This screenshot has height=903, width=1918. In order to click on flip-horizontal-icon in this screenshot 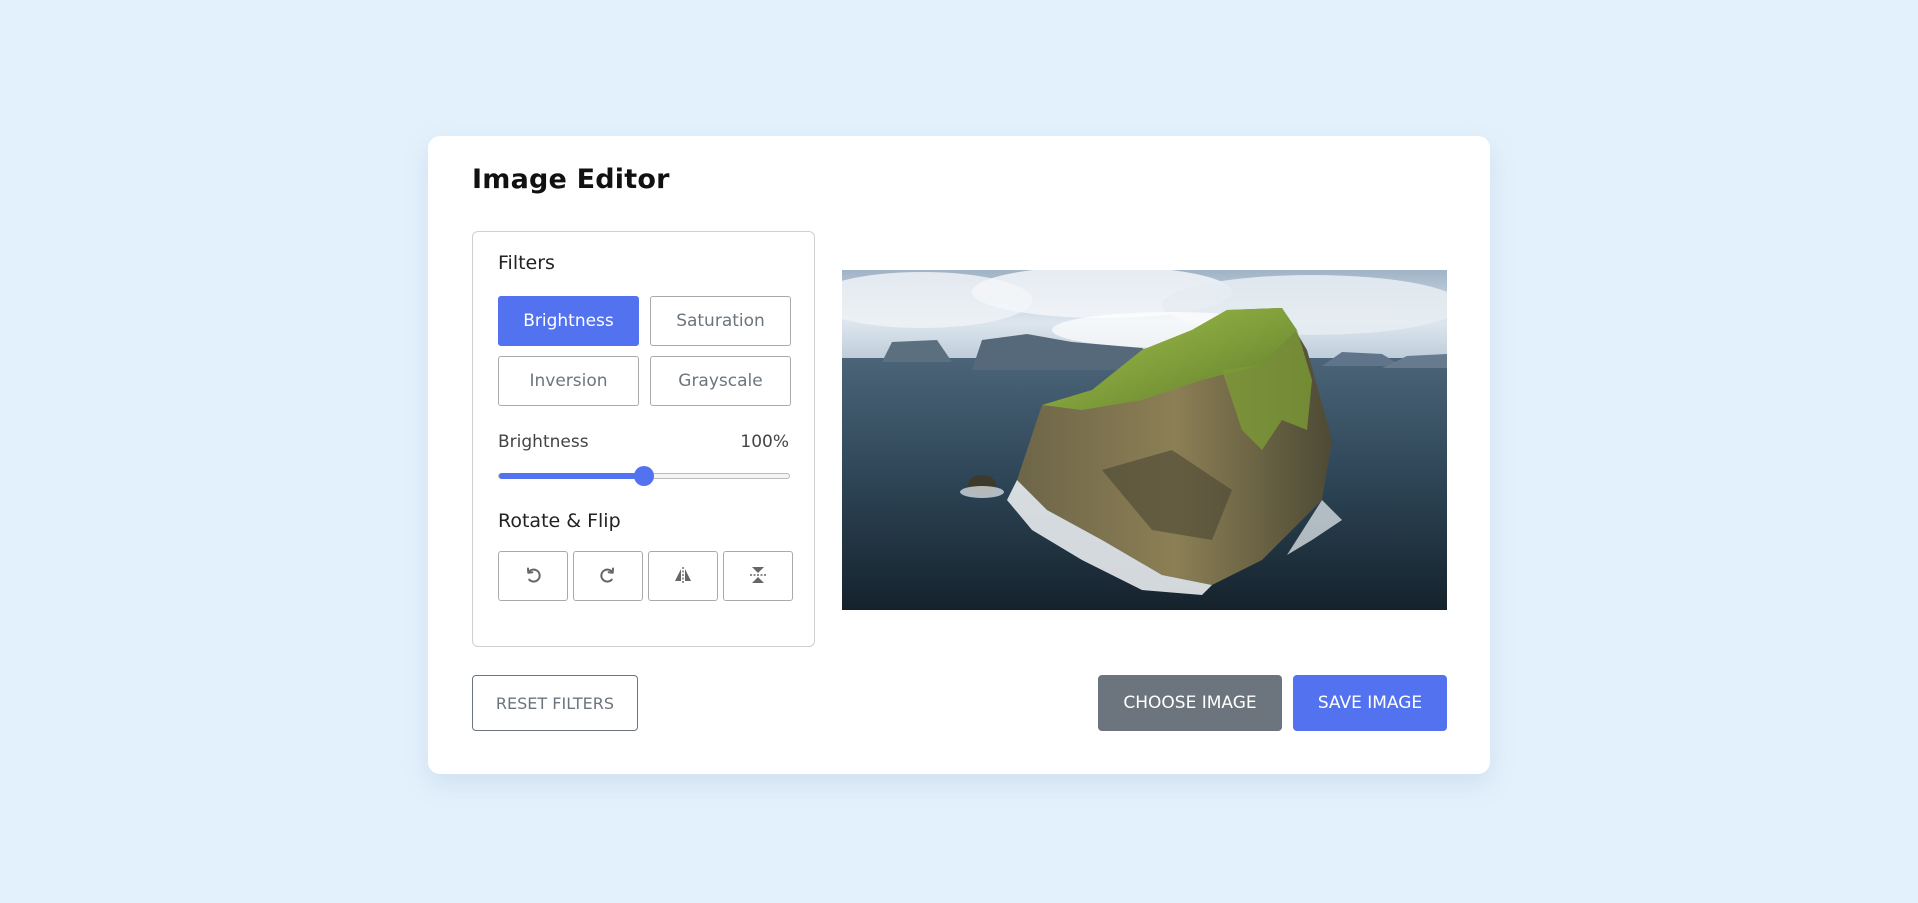, I will do `click(683, 576)`.